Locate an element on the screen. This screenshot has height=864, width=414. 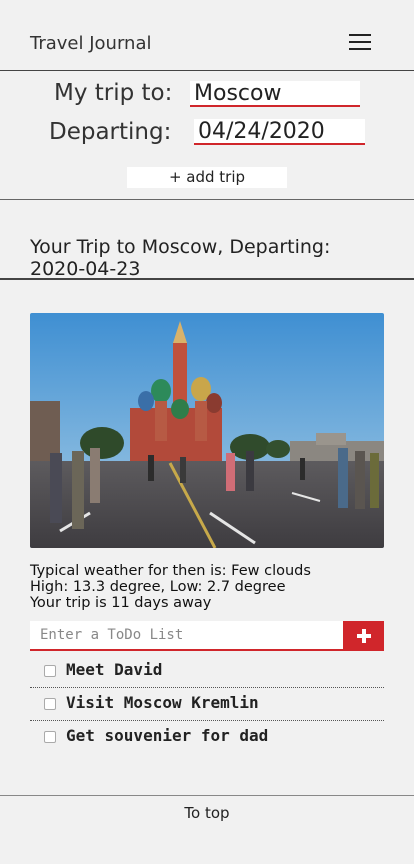
todo-label: Meet David is located at coordinates (114, 669).